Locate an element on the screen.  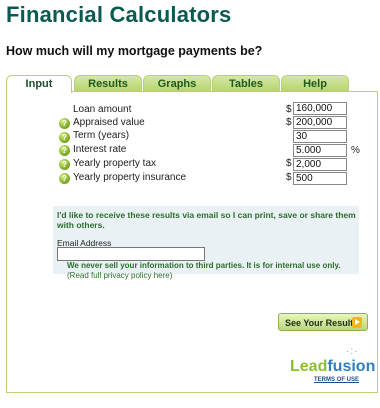
tab-bar: Input Results Graphs Tables Help is located at coordinates (191, 84).